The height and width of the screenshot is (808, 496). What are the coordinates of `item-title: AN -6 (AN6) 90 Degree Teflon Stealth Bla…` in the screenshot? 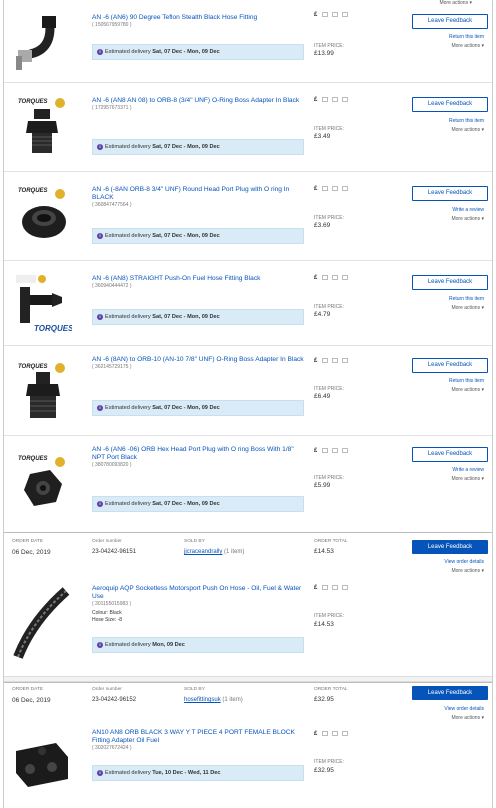 It's located at (198, 21).